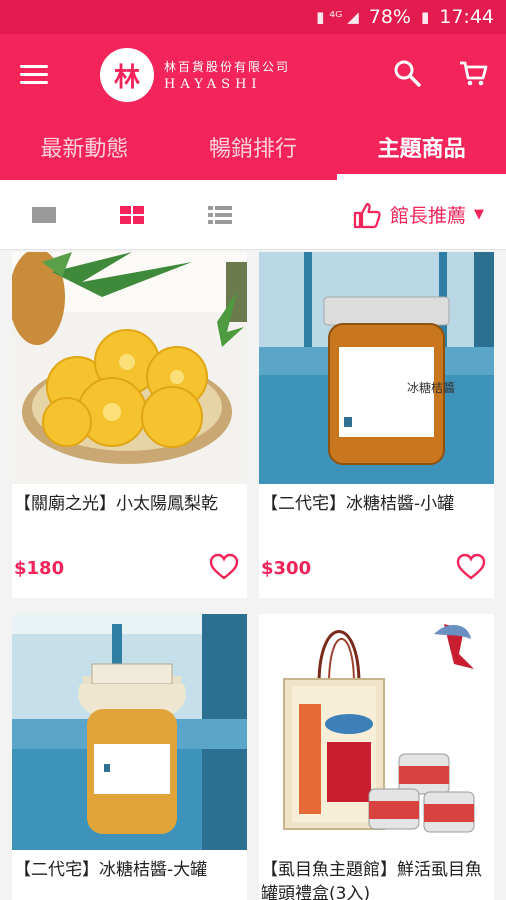 This screenshot has height=900, width=506. I want to click on battery-percent: 78%, so click(389, 17).